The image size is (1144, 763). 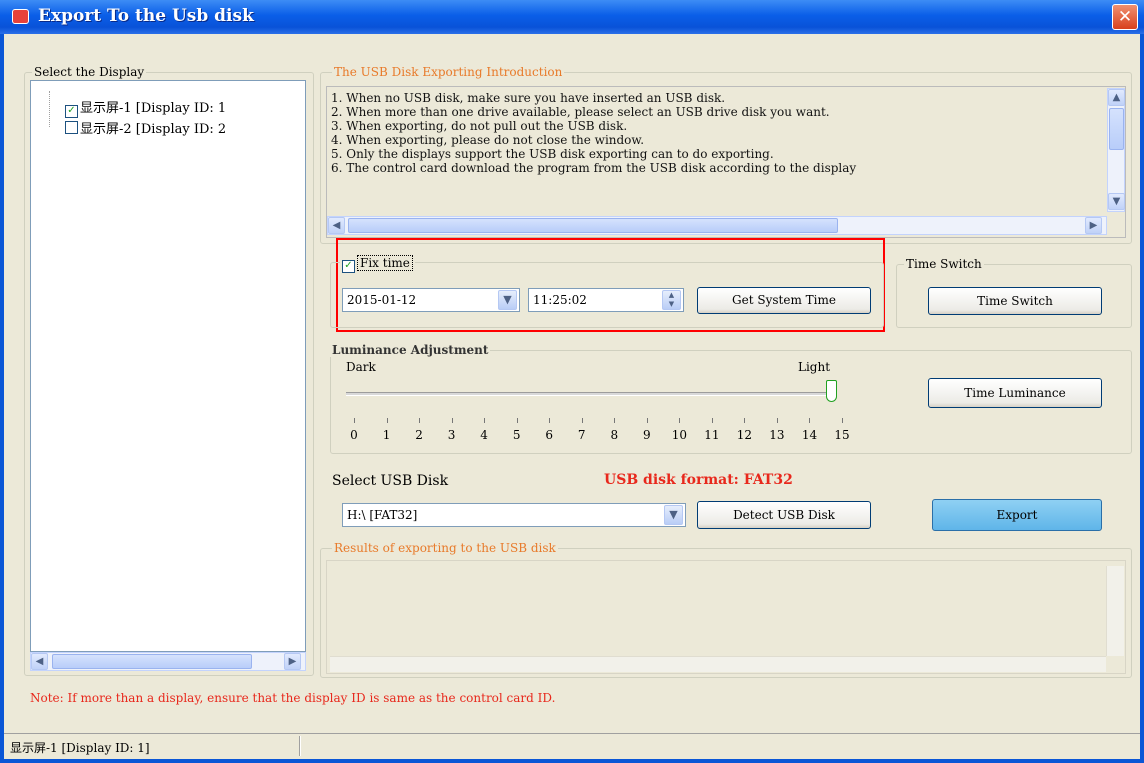 What do you see at coordinates (549, 435) in the screenshot?
I see `scale-number: 6` at bounding box center [549, 435].